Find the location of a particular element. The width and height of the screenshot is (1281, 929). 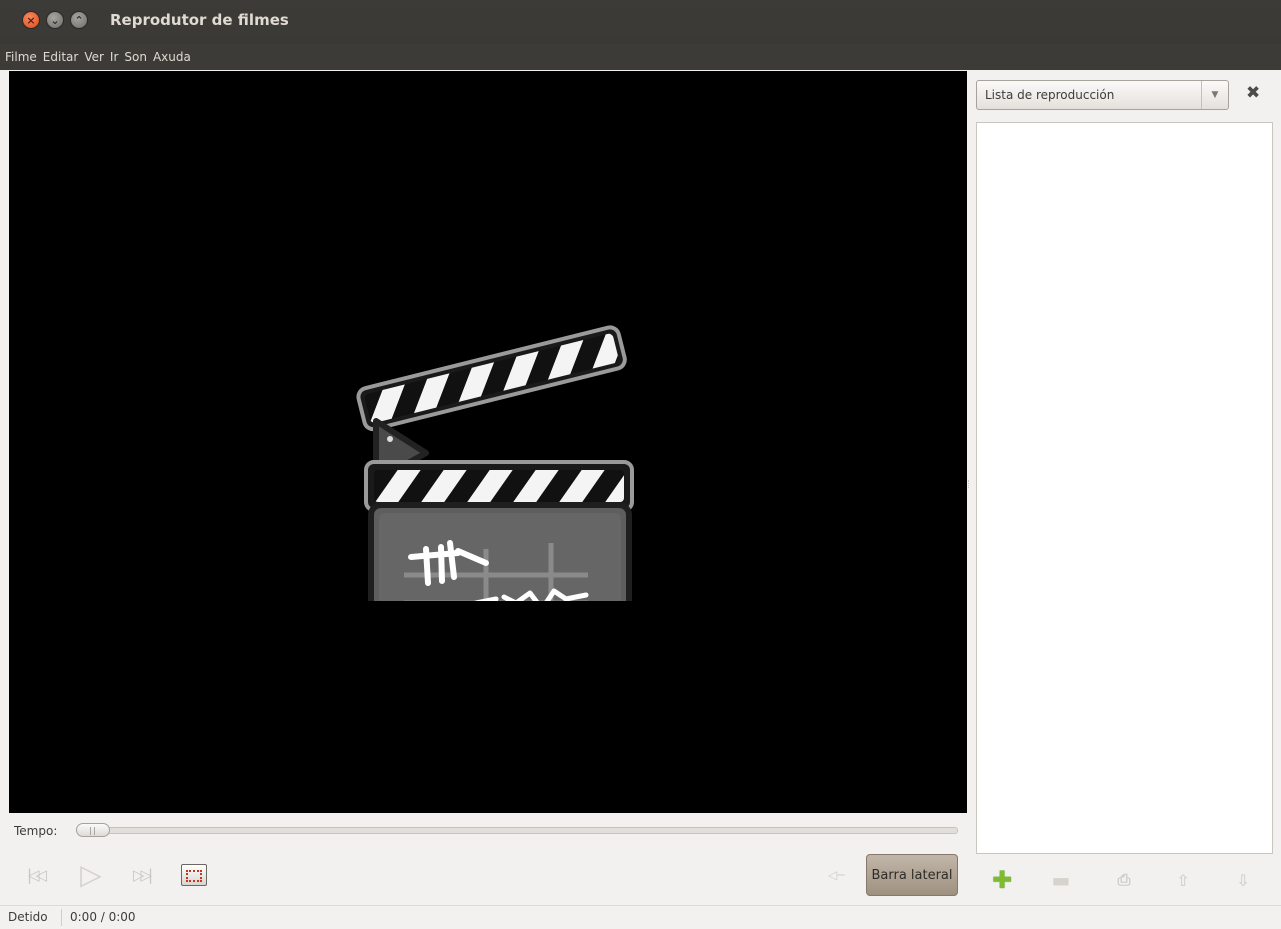

close-icon: ✖ is located at coordinates (1253, 93).